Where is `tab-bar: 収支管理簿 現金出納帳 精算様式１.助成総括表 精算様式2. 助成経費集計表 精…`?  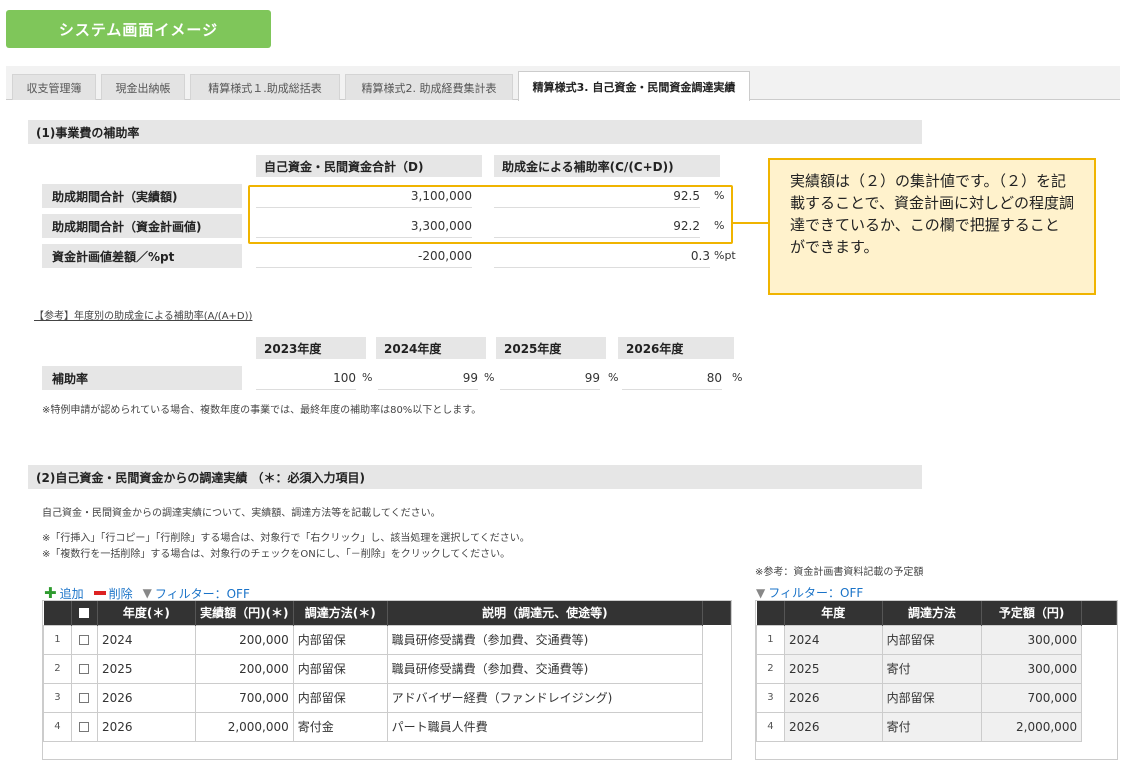 tab-bar: 収支管理簿 現金出納帳 精算様式１.助成総括表 精算様式2. 助成経費集計表 精… is located at coordinates (563, 83).